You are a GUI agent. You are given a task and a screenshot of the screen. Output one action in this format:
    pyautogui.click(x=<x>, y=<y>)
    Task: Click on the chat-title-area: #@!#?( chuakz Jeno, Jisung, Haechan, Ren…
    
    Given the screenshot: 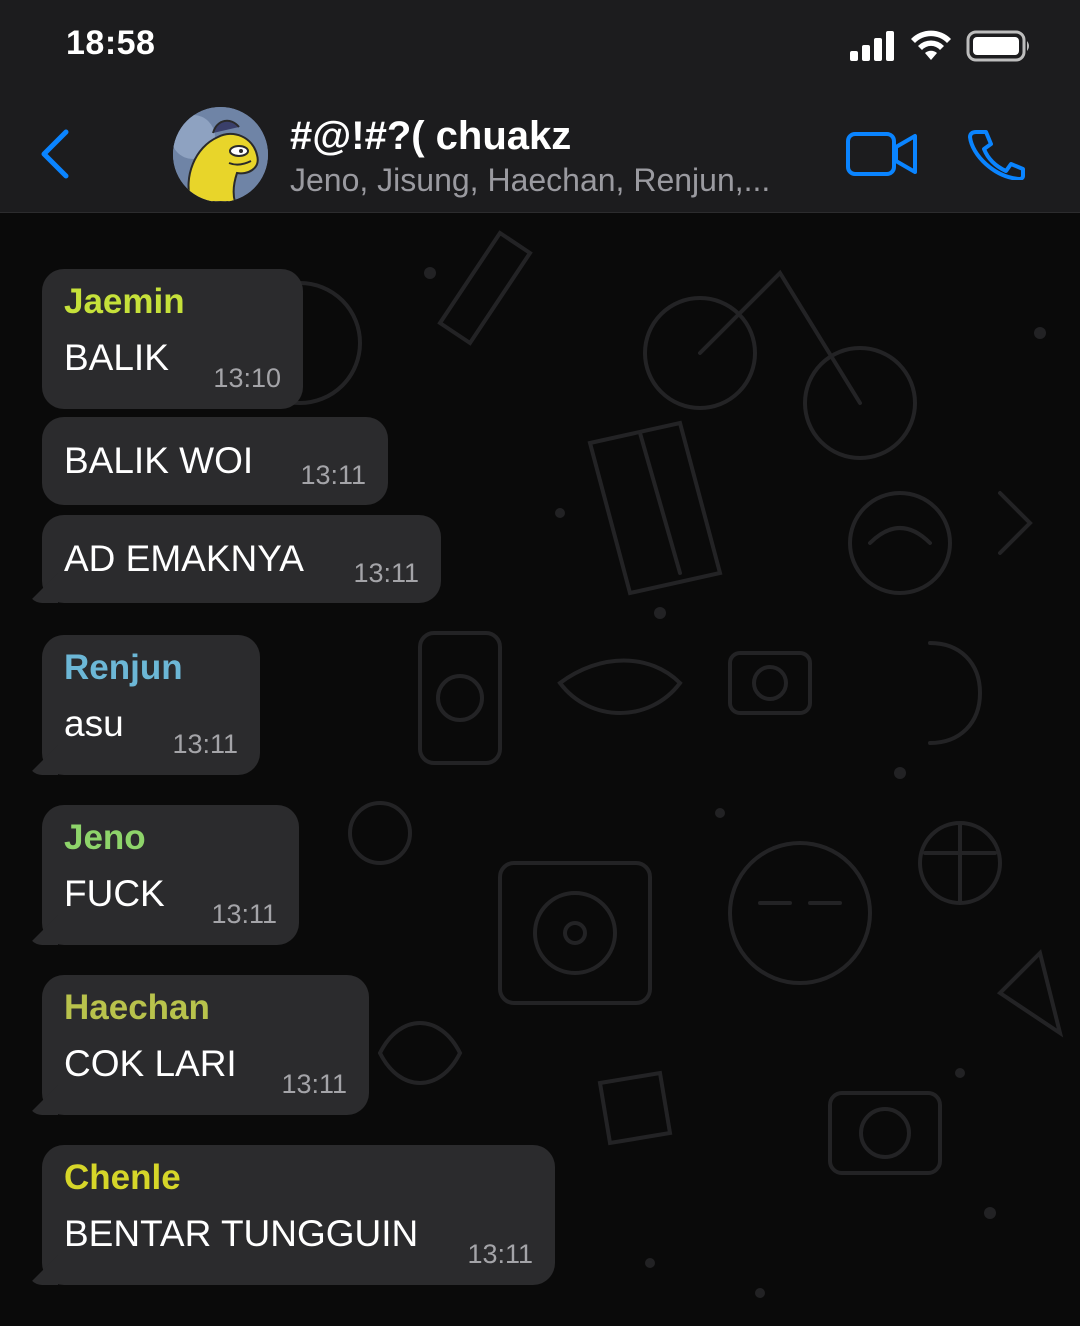 What is the action you would take?
    pyautogui.click(x=550, y=156)
    